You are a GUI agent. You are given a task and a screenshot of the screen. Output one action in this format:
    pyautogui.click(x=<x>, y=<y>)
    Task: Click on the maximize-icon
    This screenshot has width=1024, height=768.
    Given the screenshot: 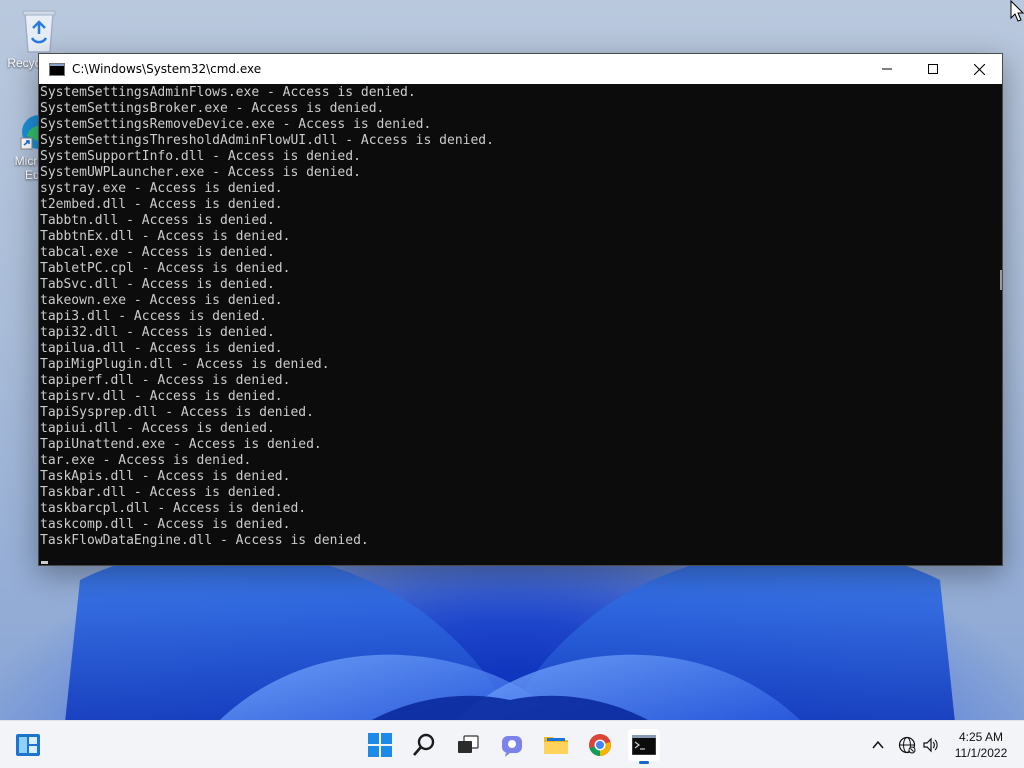 What is the action you would take?
    pyautogui.click(x=933, y=69)
    